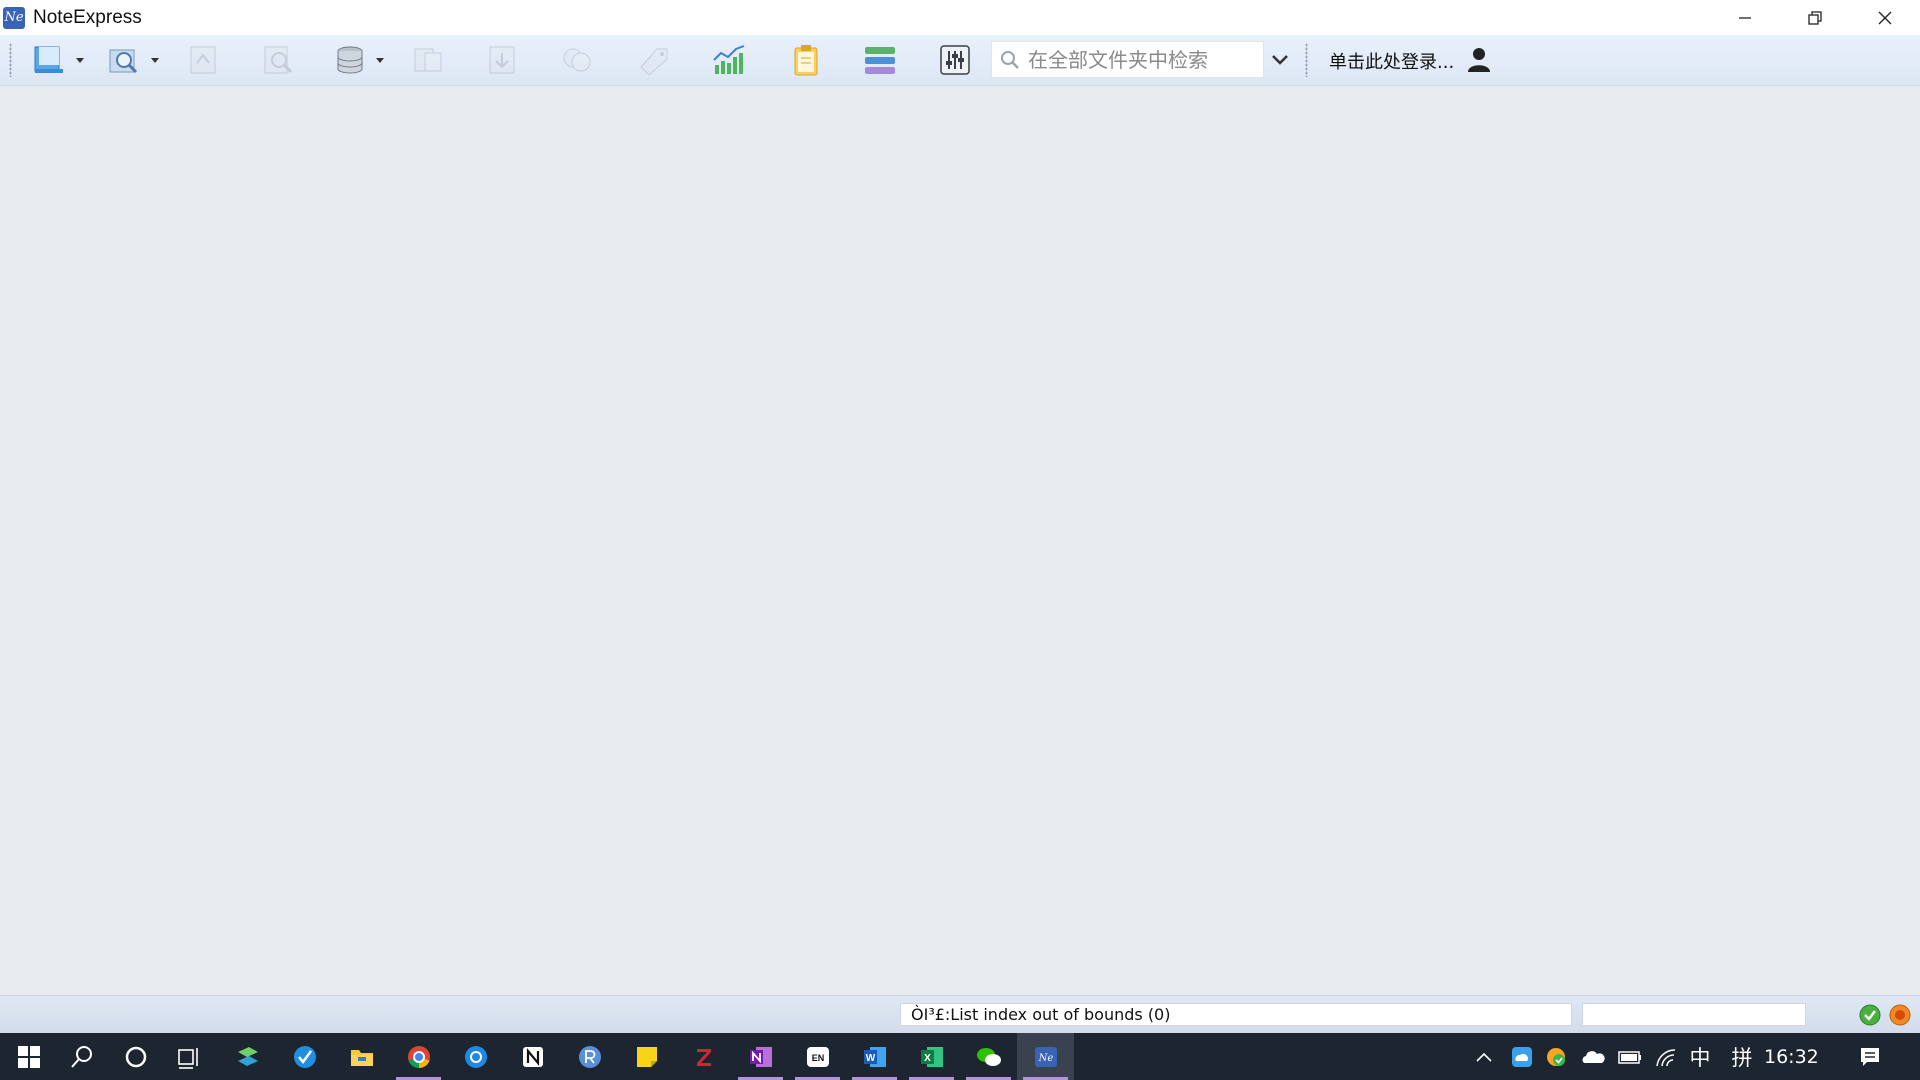  I want to click on online-search-button, so click(124, 60).